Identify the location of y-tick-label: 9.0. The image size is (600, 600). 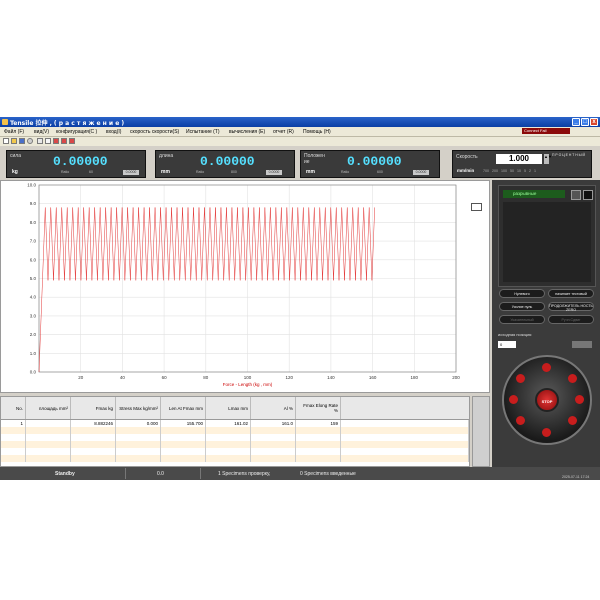
(33, 203).